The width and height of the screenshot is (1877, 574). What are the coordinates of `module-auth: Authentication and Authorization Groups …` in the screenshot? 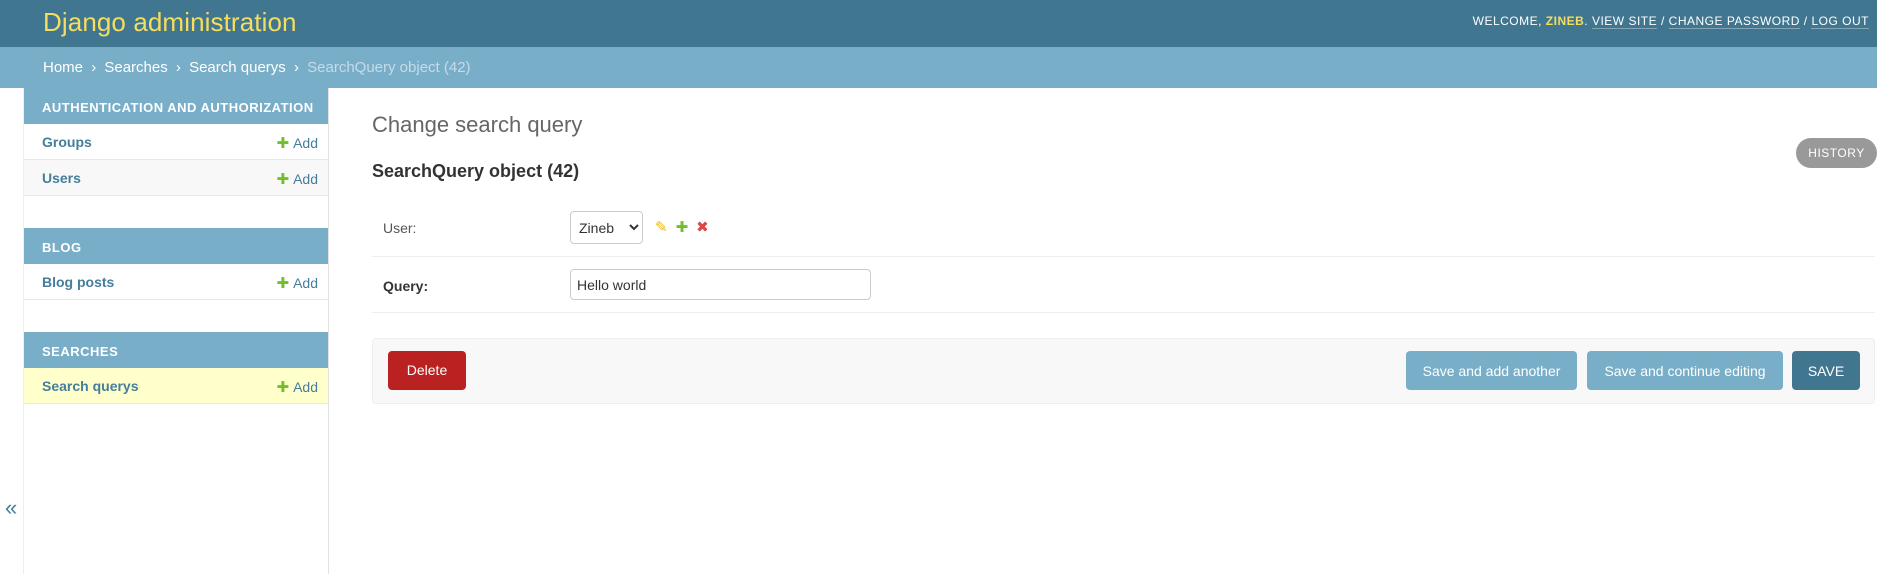 It's located at (176, 142).